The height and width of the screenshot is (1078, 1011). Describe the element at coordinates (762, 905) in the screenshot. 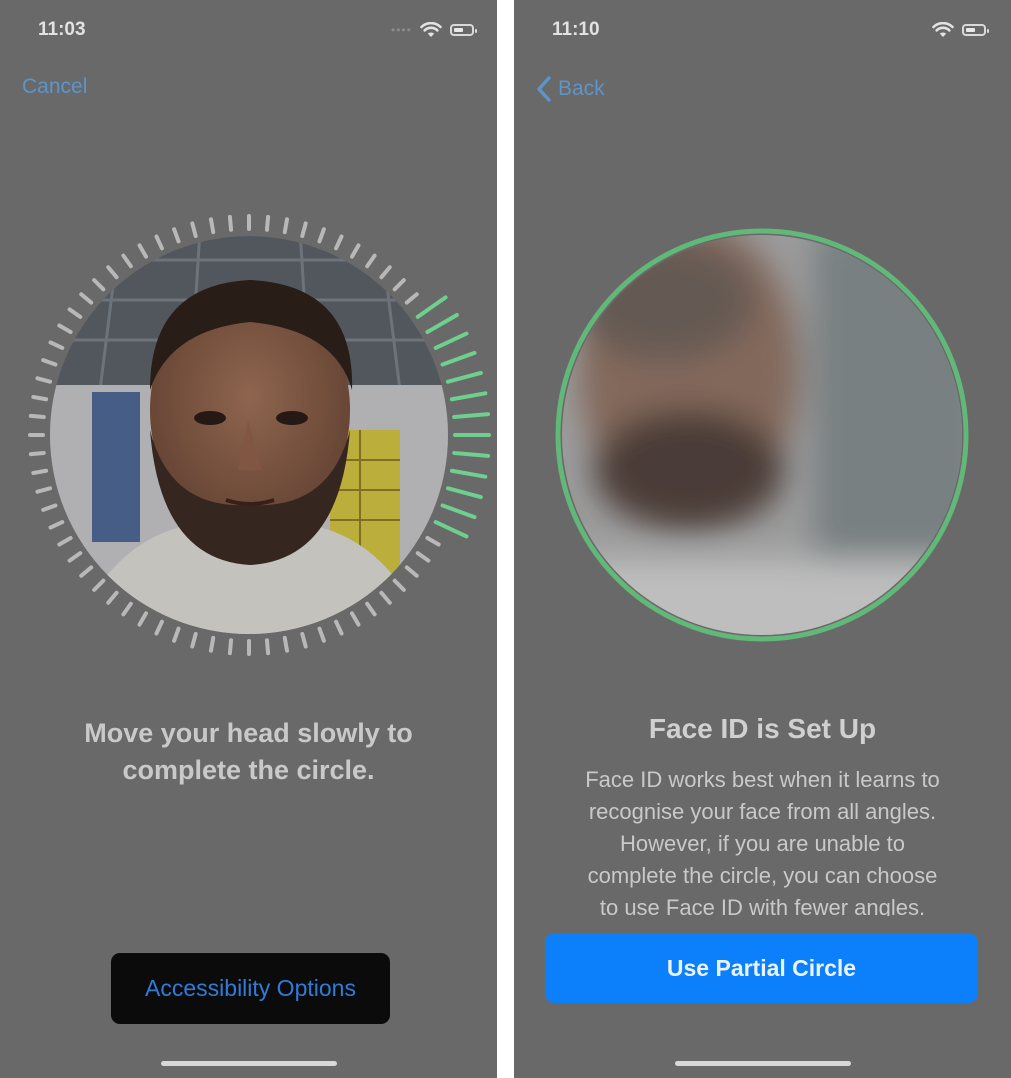

I see `description-line: to use Face ID with fewer angles.` at that location.